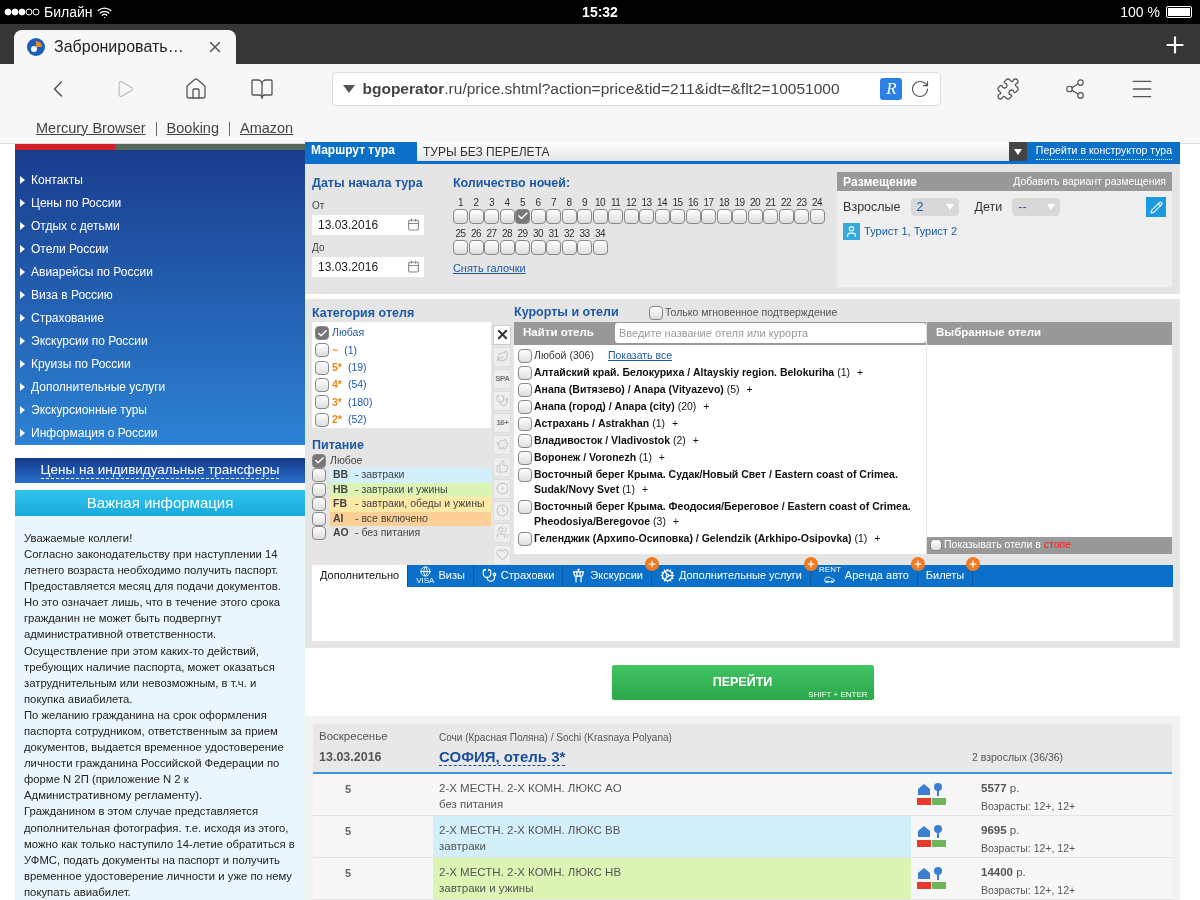 The height and width of the screenshot is (900, 1200). Describe the element at coordinates (701, 372) in the screenshot. I see `resort-item: Алтайский край. Белокуриха / Altayskiy region. Belokuriha (1) +` at that location.